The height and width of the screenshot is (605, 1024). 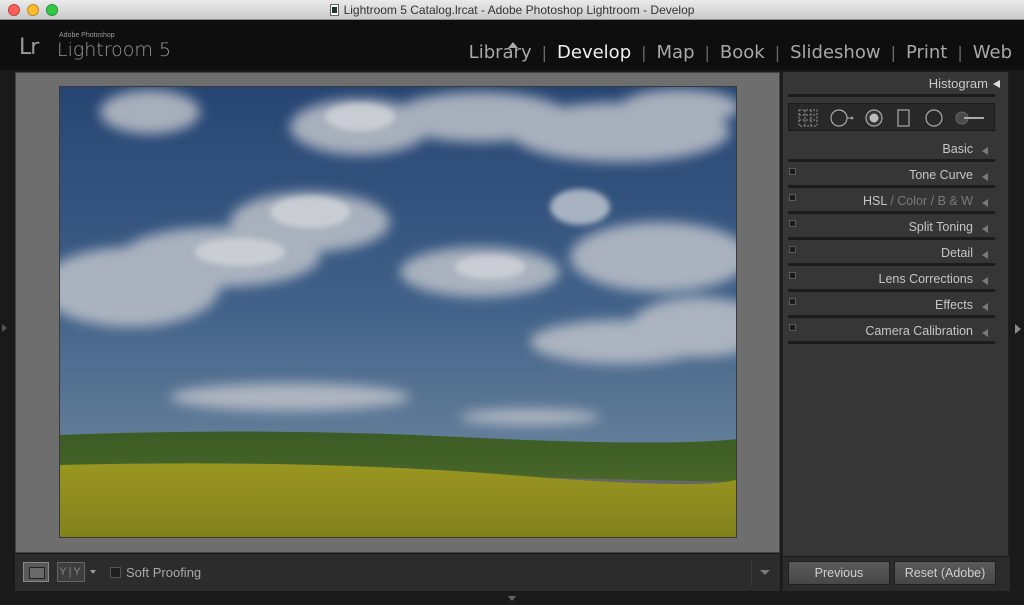 I want to click on histogram-label: Histogram, so click(x=958, y=83).